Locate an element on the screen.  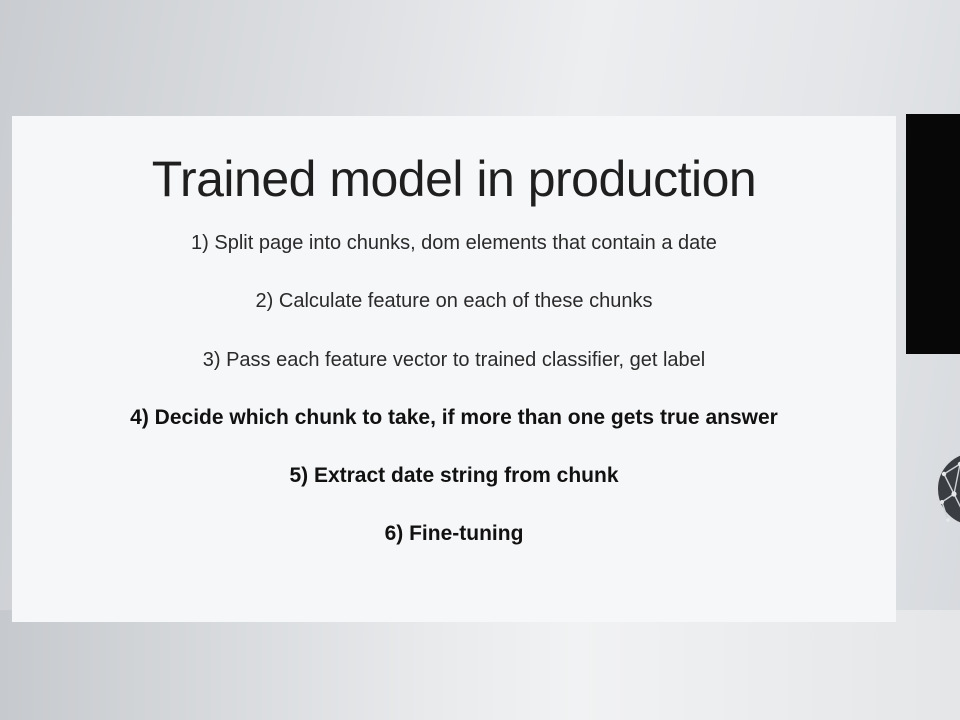
side-panel is located at coordinates (933, 234).